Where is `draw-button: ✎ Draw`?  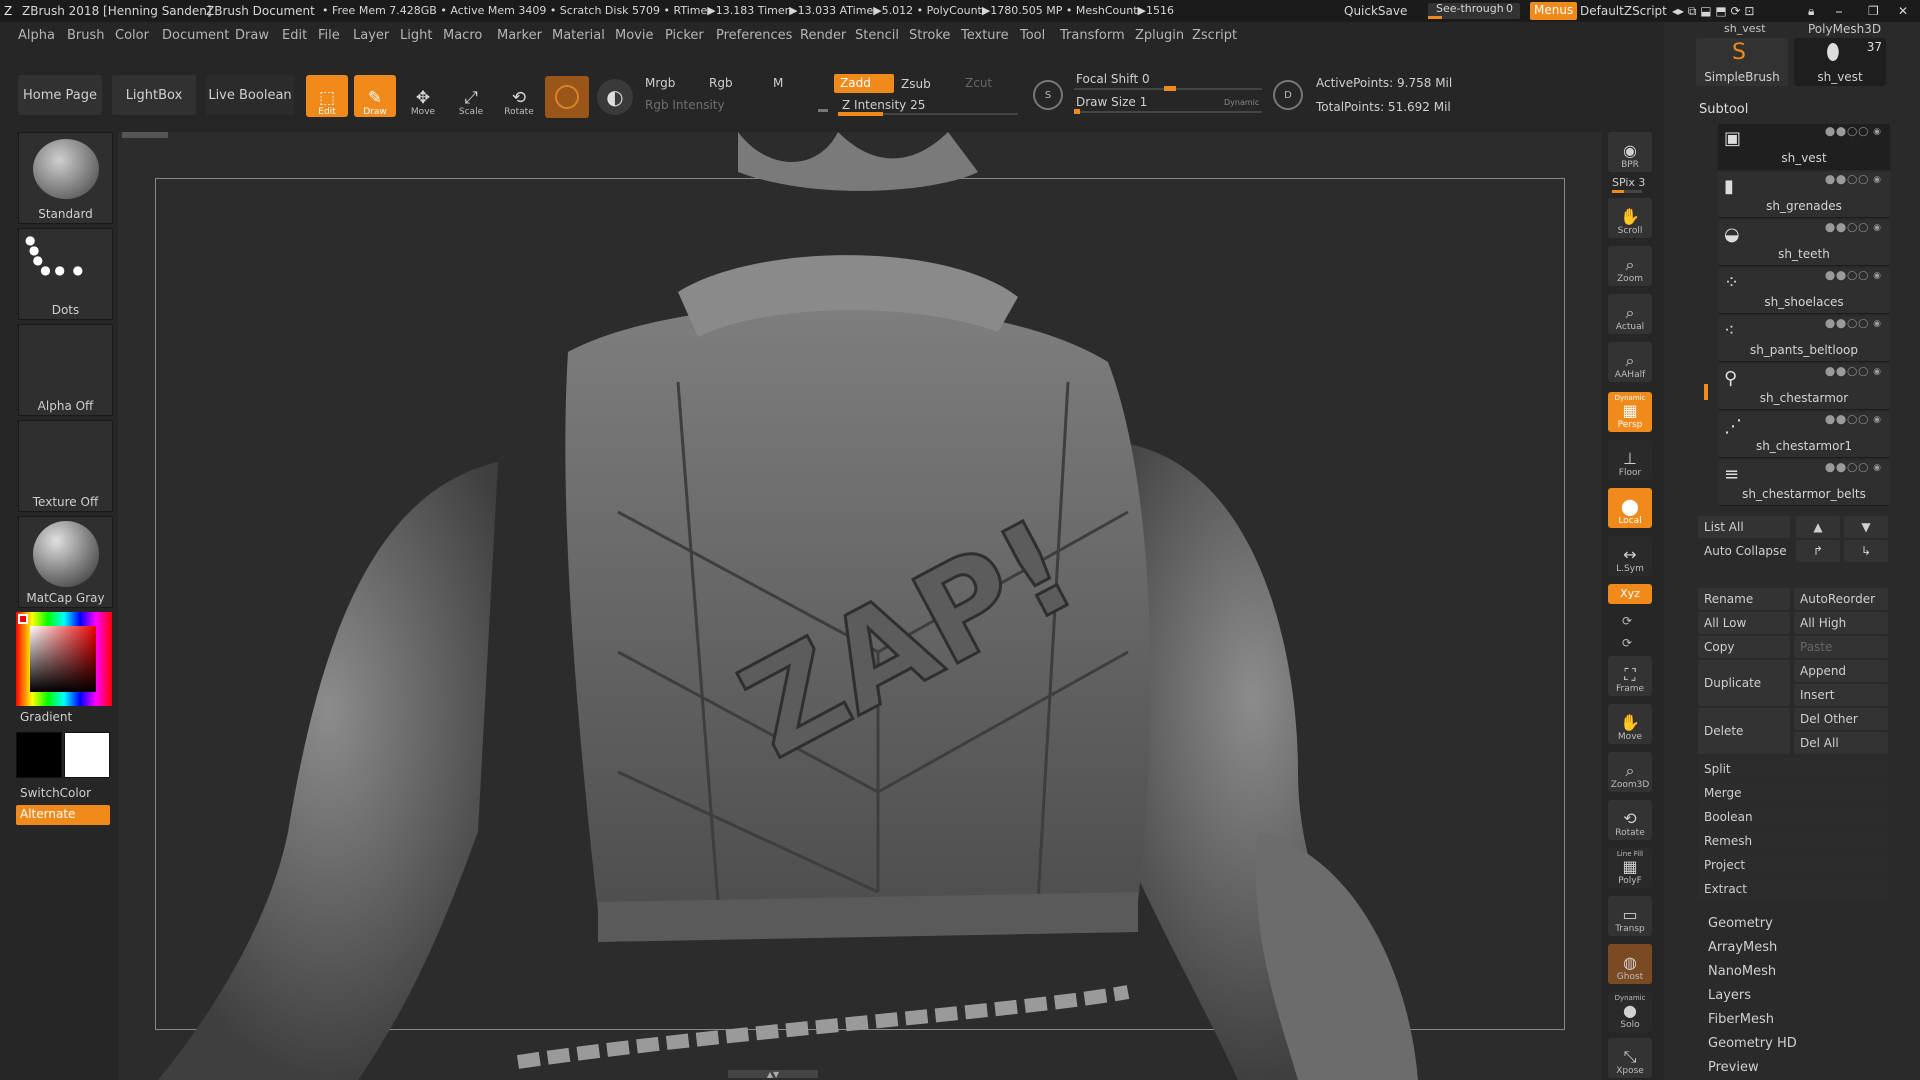 draw-button: ✎ Draw is located at coordinates (375, 96).